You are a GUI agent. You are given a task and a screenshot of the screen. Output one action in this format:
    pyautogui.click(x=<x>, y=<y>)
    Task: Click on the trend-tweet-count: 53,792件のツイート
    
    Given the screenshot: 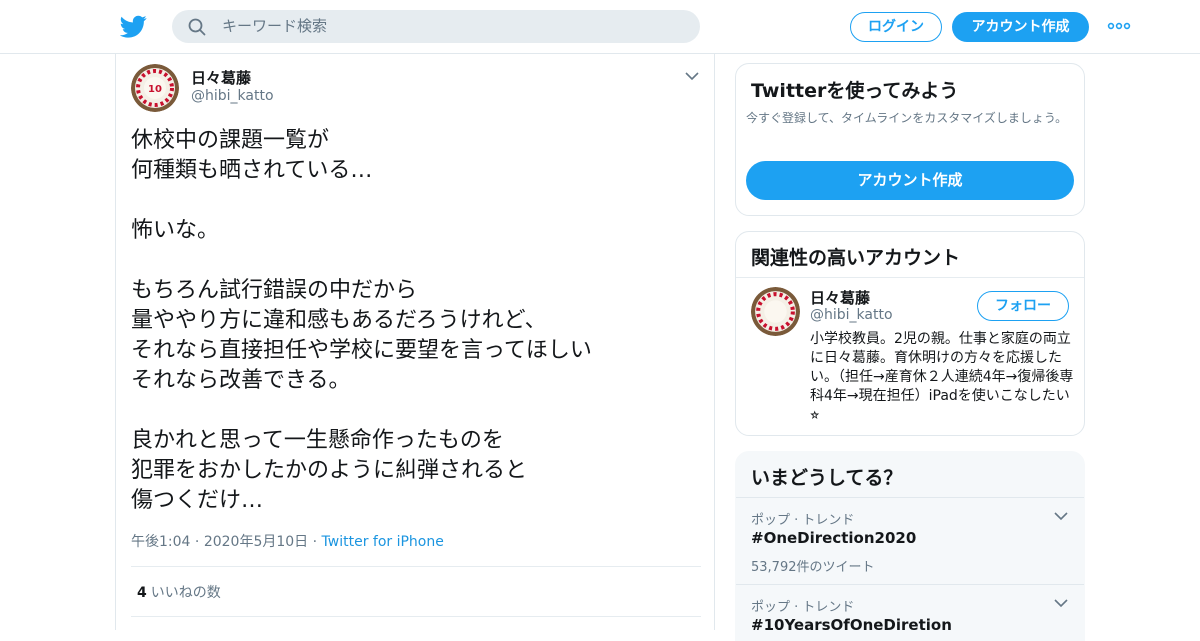 What is the action you would take?
    pyautogui.click(x=813, y=567)
    